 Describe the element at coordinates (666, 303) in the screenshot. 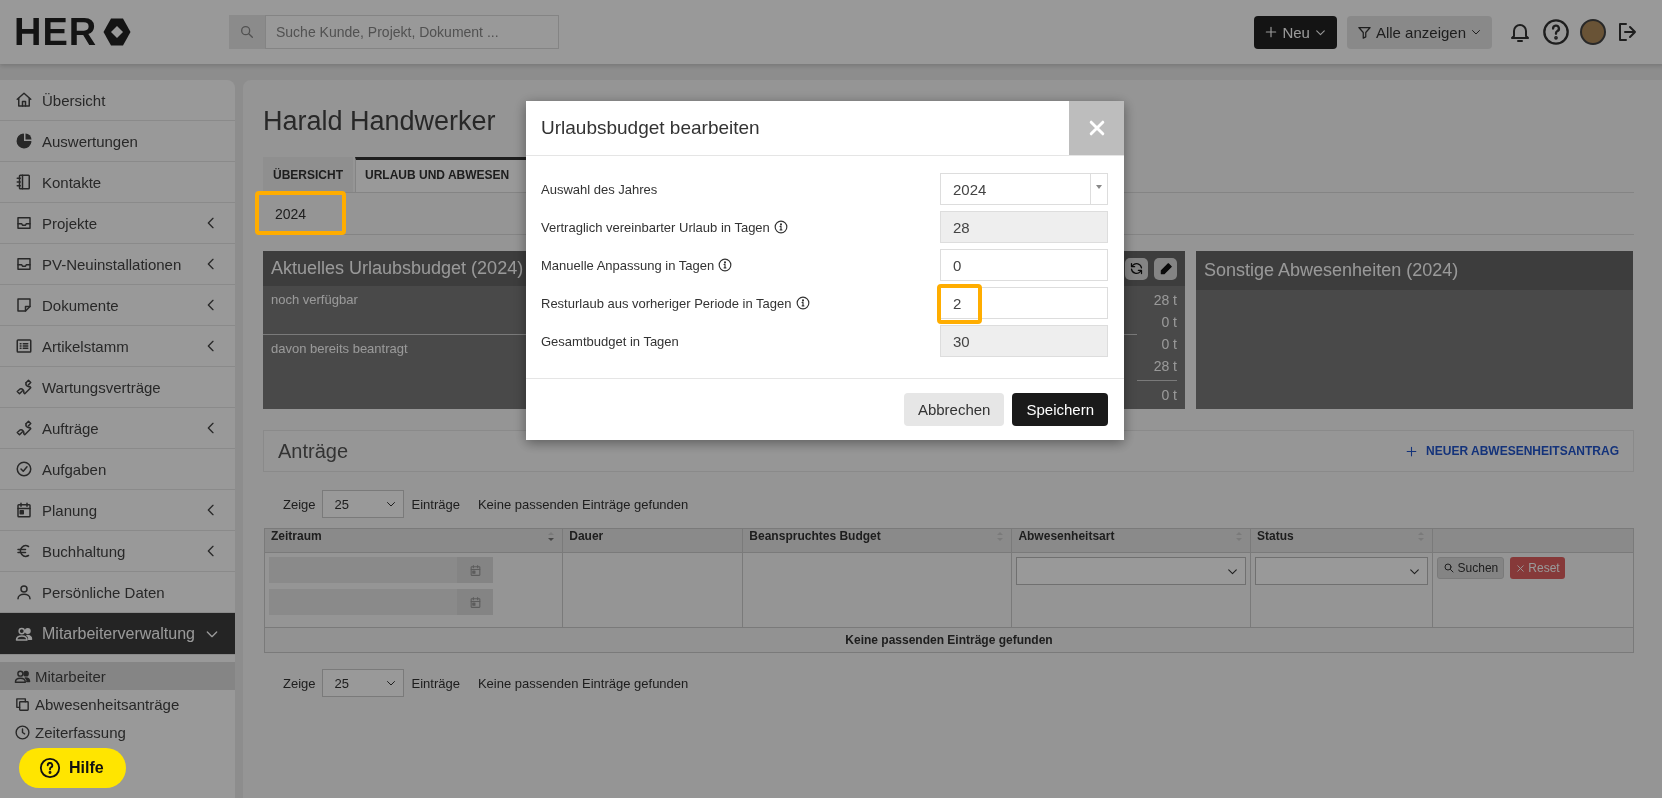

I see `field-label: Resturlaub aus vorheriger Periode in Tagen` at that location.